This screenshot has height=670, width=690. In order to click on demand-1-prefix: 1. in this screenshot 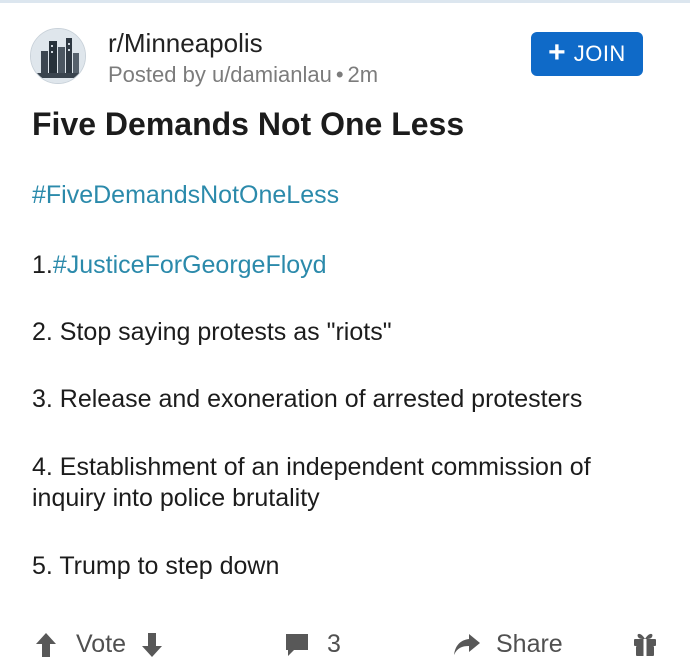, I will do `click(42, 265)`.